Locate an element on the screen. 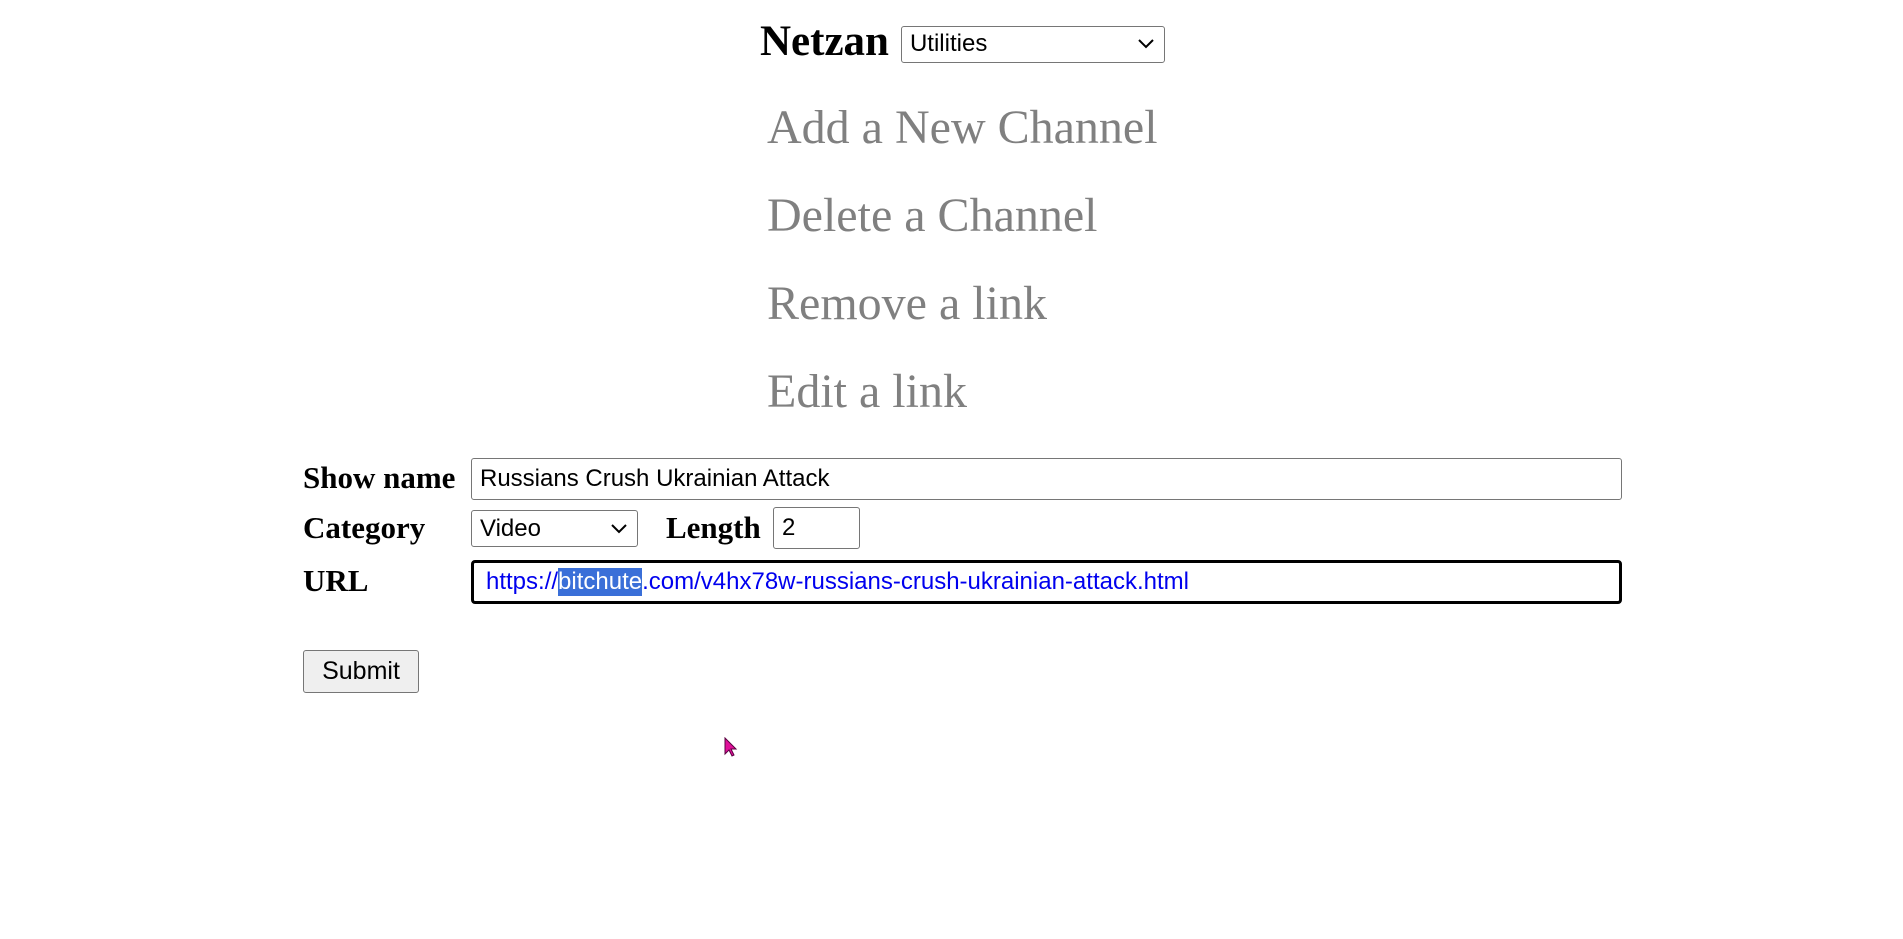 This screenshot has height=939, width=1903. category-label: Category is located at coordinates (364, 527).